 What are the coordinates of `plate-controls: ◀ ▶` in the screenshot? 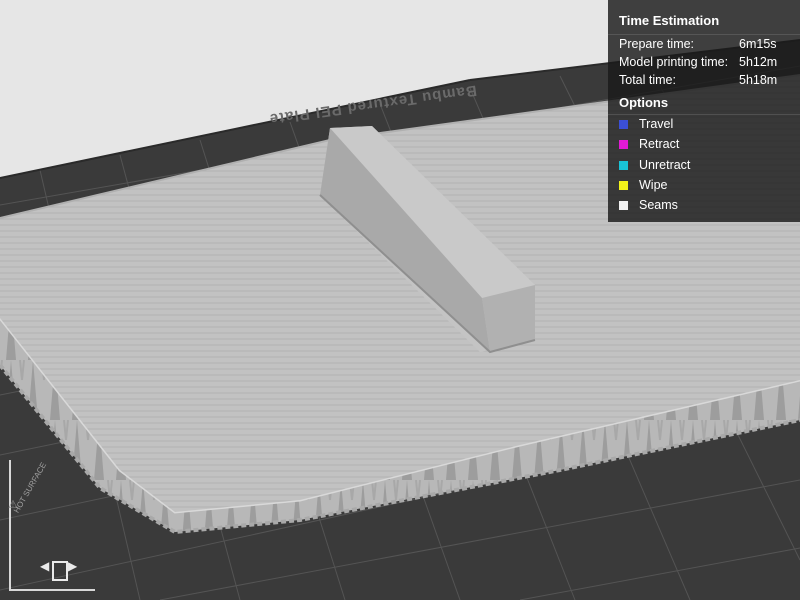 It's located at (60, 572).